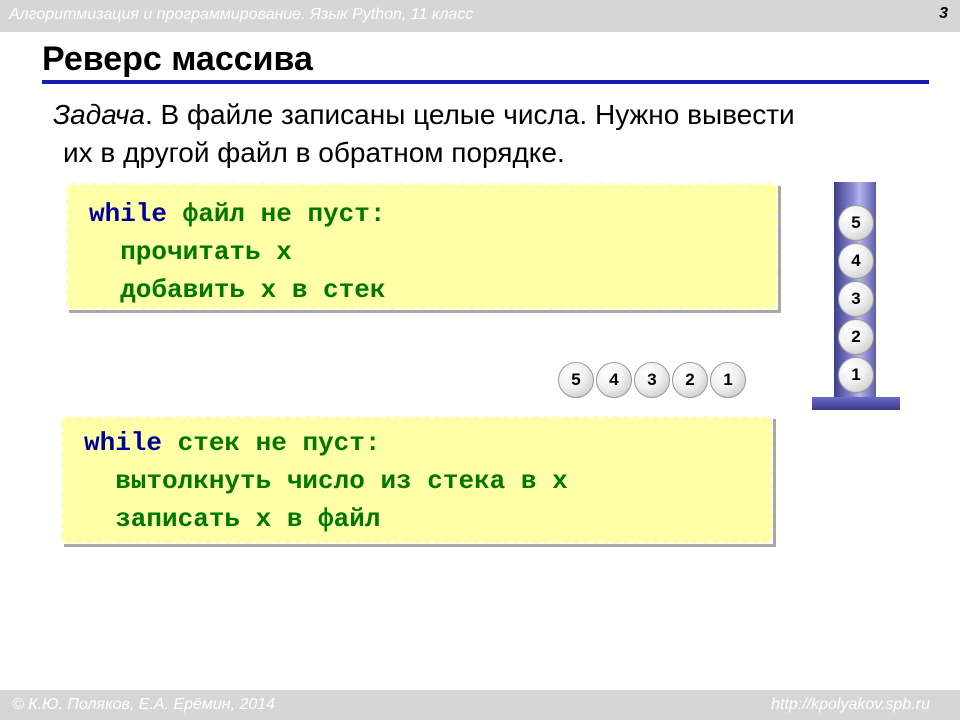 The height and width of the screenshot is (720, 960). I want to click on stack-base, so click(856, 403).